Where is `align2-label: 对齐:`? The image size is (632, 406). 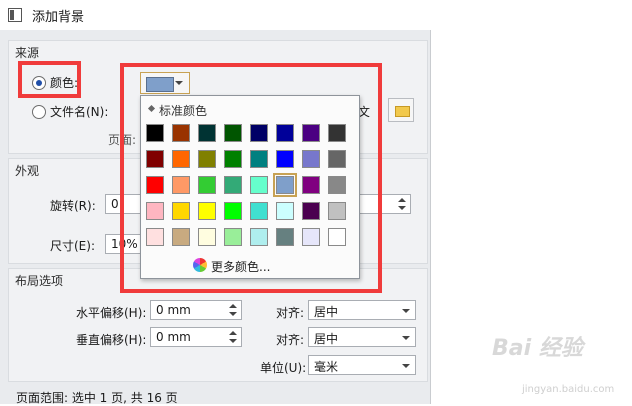 align2-label: 对齐: is located at coordinates (290, 340).